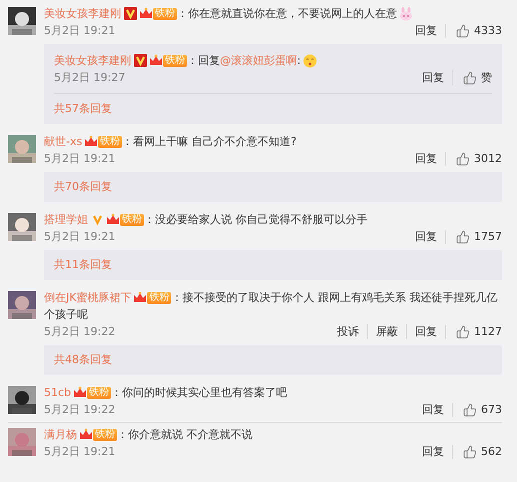  Describe the element at coordinates (206, 220) in the screenshot. I see `comment-text: 搭理学姐 铁粉 ：没必要给家人说 你自己觉得不舒服可以分手` at that location.